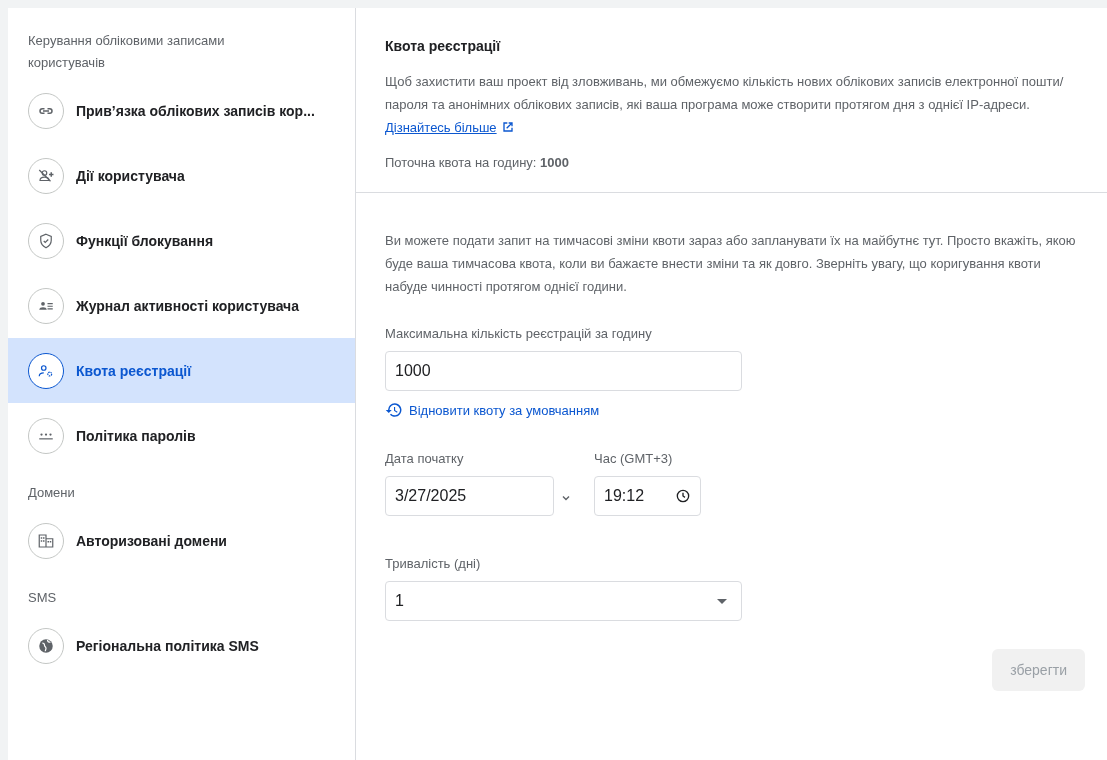 This screenshot has width=1107, height=760. I want to click on field-label: Час (GMT+3), so click(634, 458).